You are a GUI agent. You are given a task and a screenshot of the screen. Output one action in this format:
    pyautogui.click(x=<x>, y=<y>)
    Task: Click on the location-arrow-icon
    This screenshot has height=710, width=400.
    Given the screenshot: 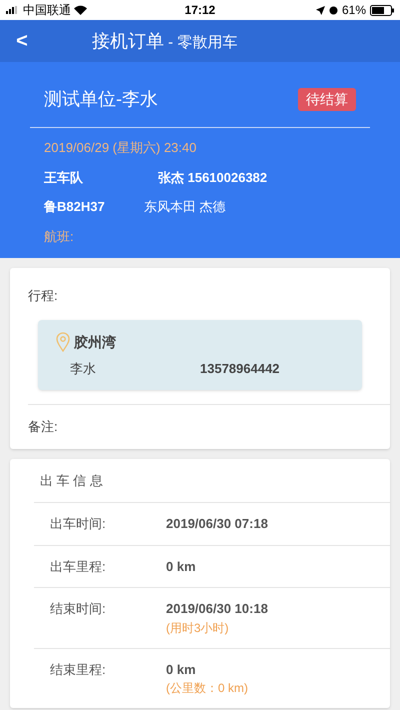 What is the action you would take?
    pyautogui.click(x=320, y=10)
    